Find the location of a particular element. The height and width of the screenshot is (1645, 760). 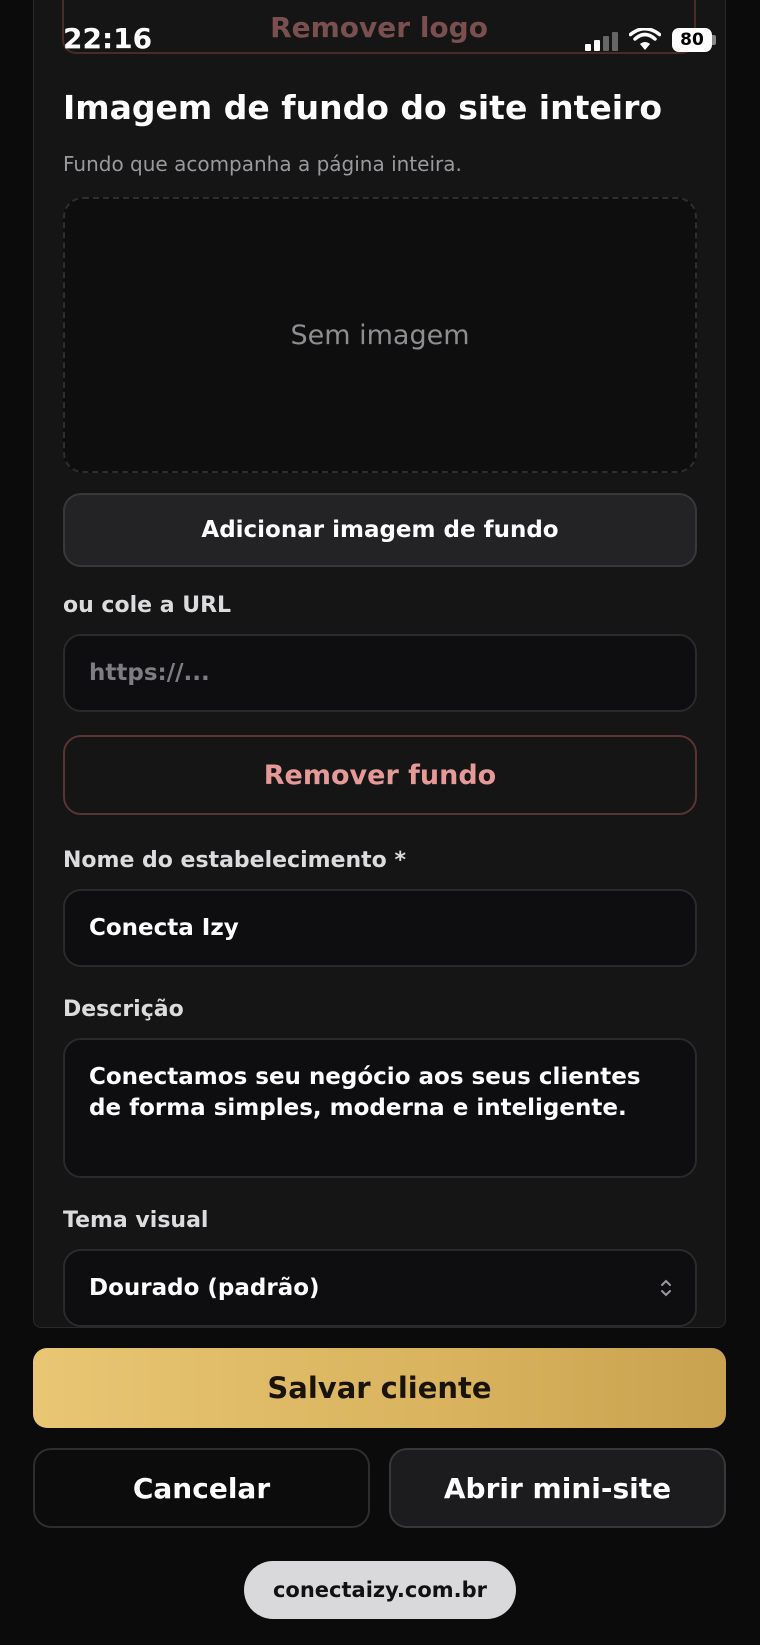

save-client-button: Salvar cliente is located at coordinates (379, 1388).